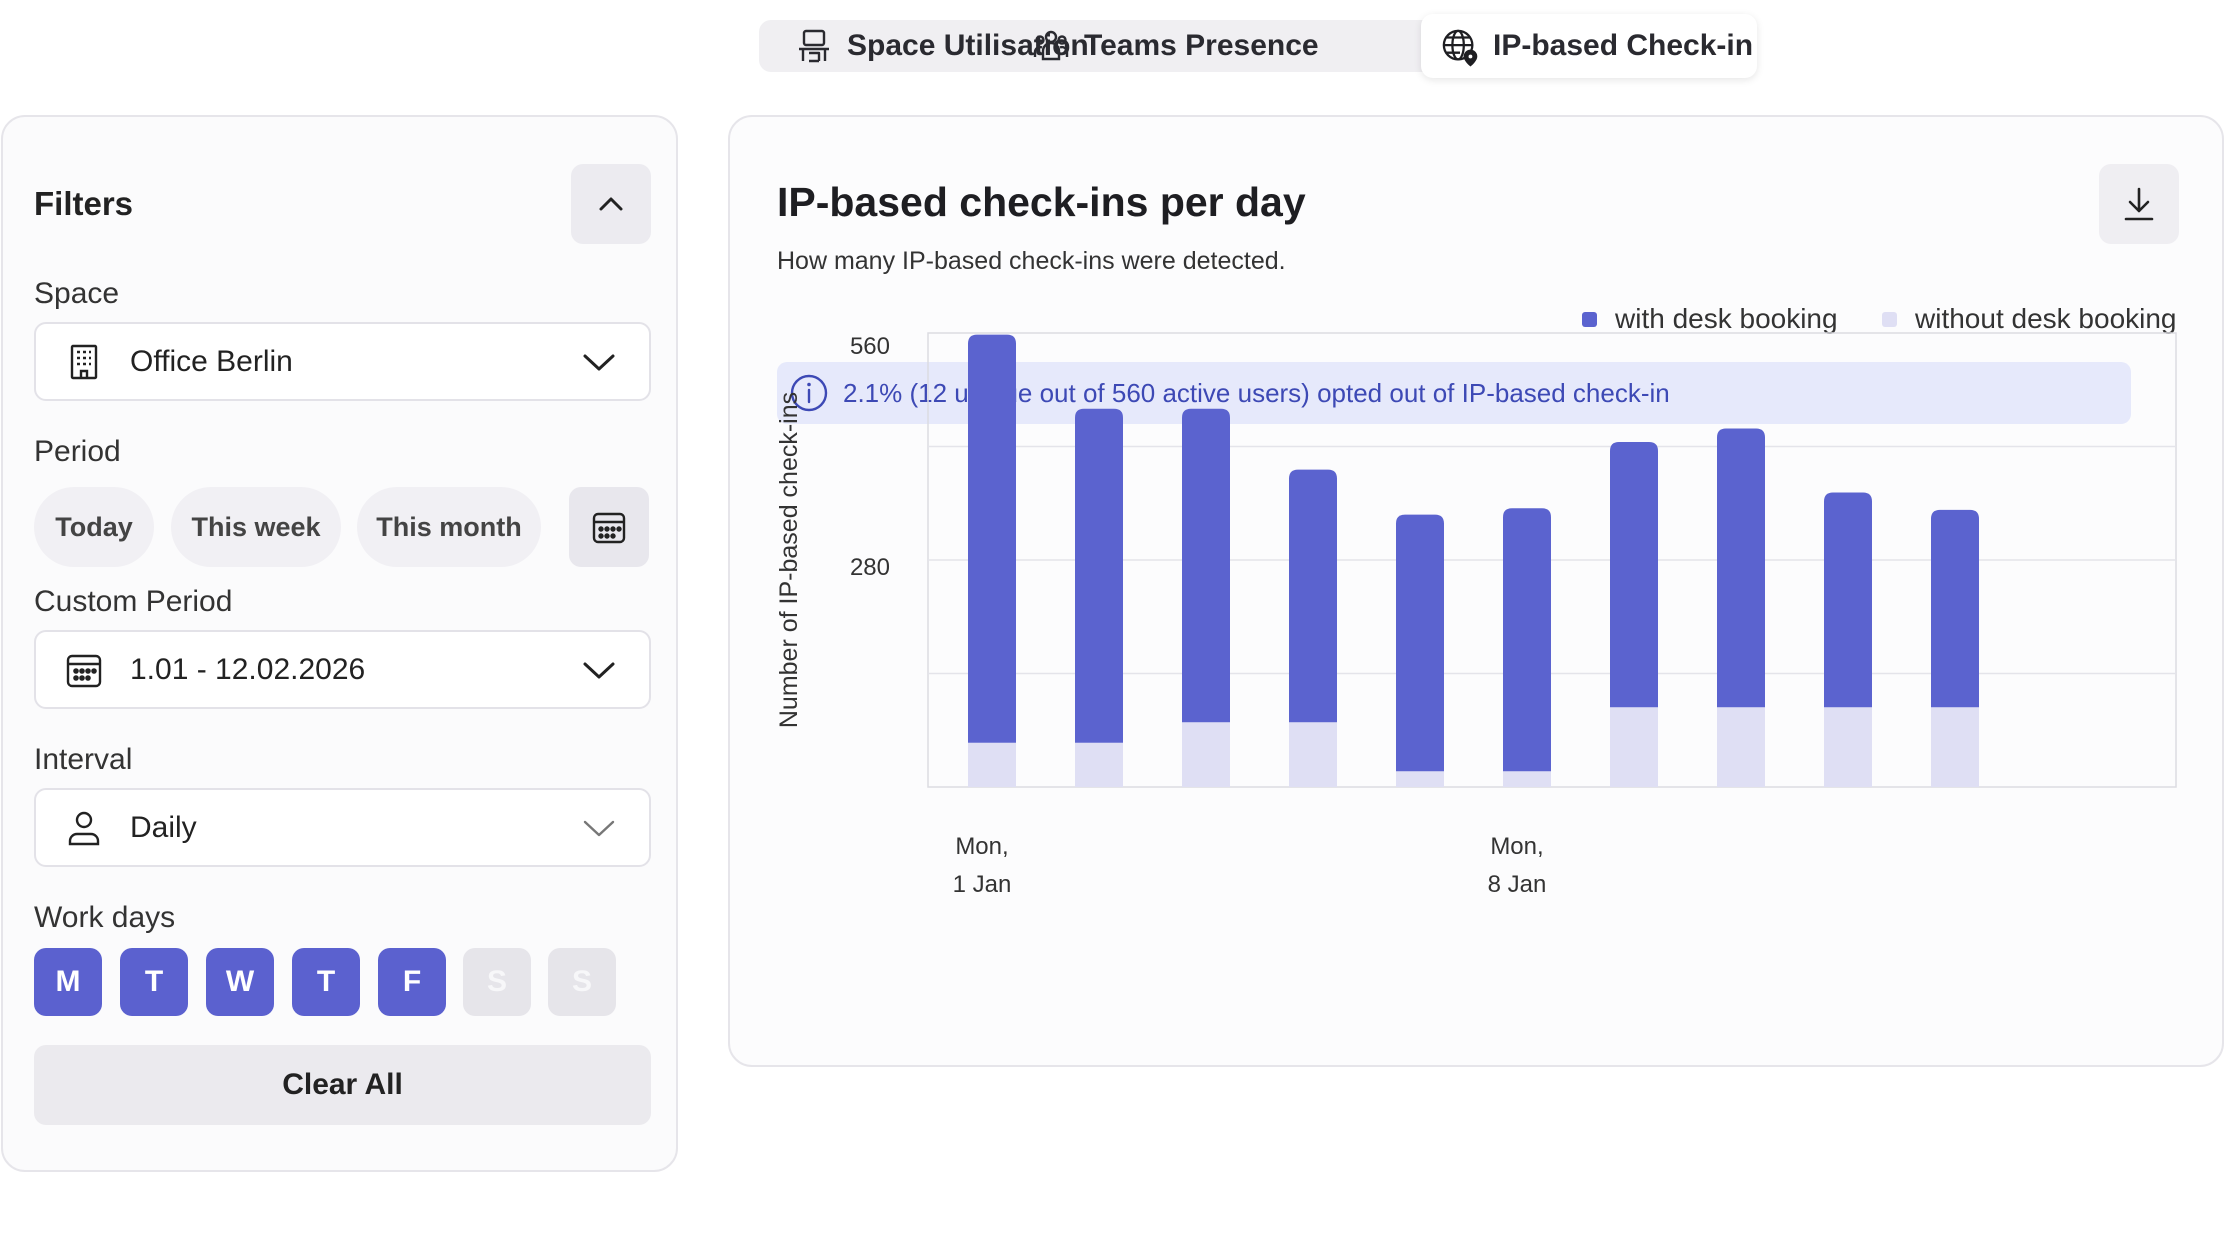  Describe the element at coordinates (870, 346) in the screenshot. I see `y-tick-label: 560` at that location.